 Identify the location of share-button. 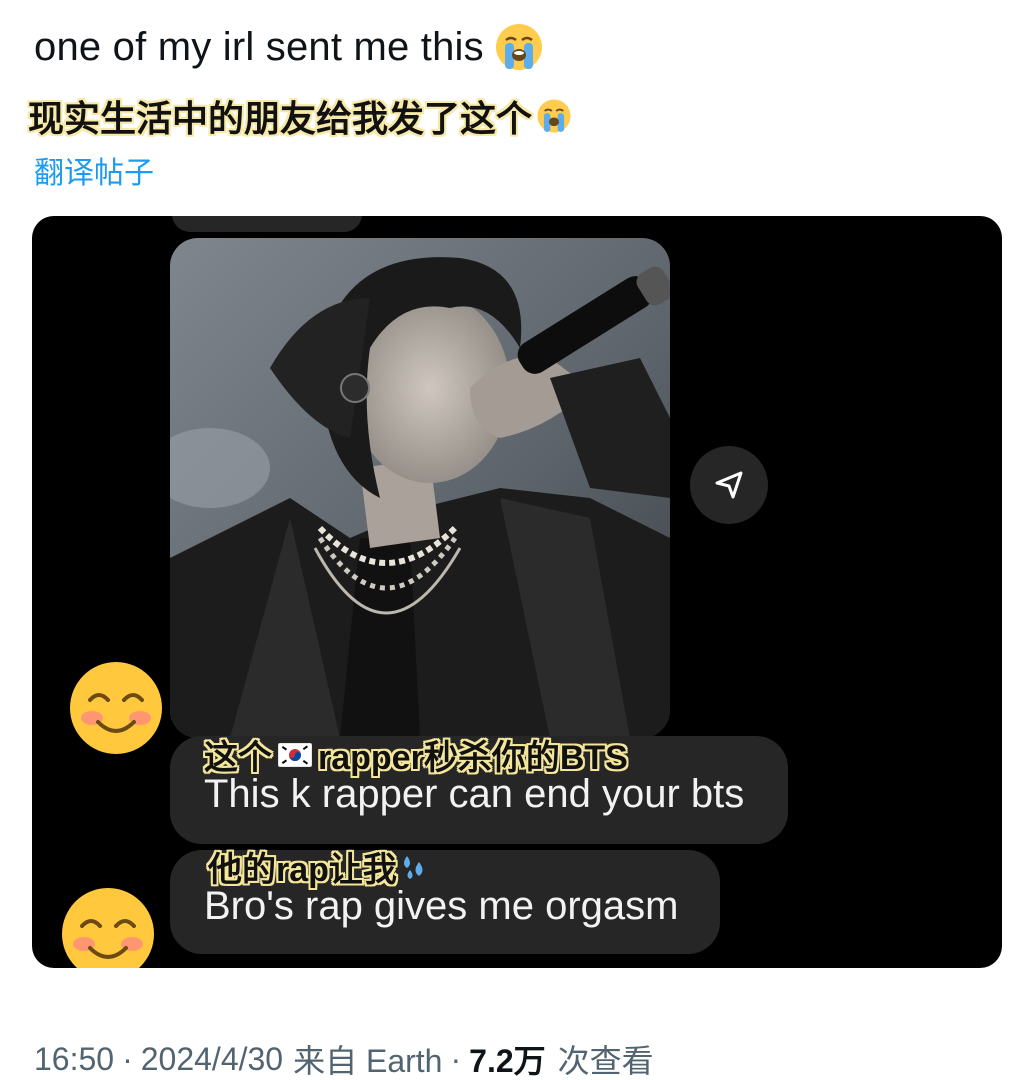
(729, 485).